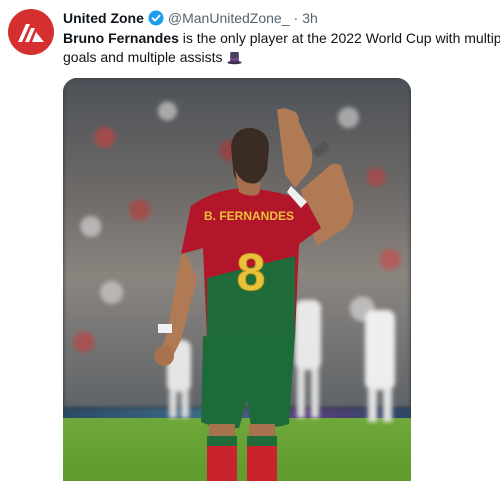 The height and width of the screenshot is (481, 500). I want to click on shirt-name-label: B. FERNANDES, so click(249, 216).